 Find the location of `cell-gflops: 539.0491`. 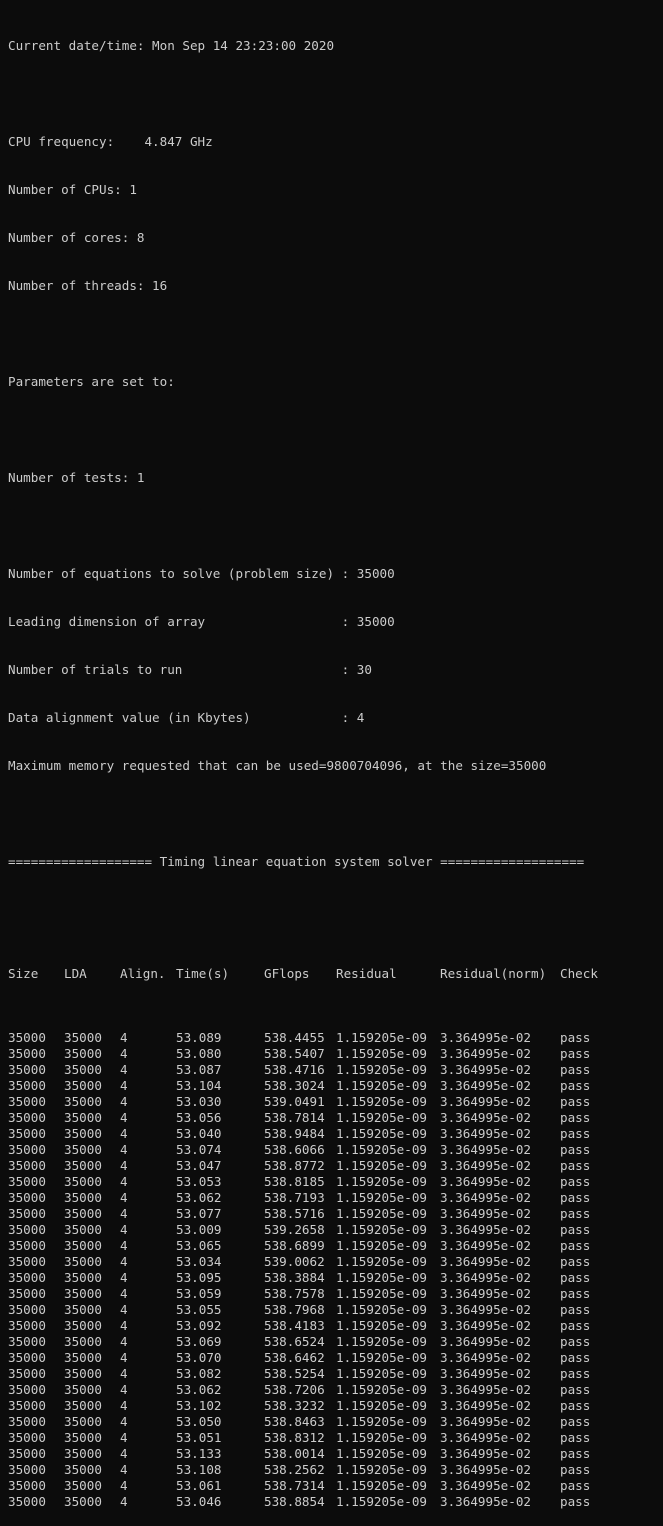

cell-gflops: 539.0491 is located at coordinates (294, 1101).